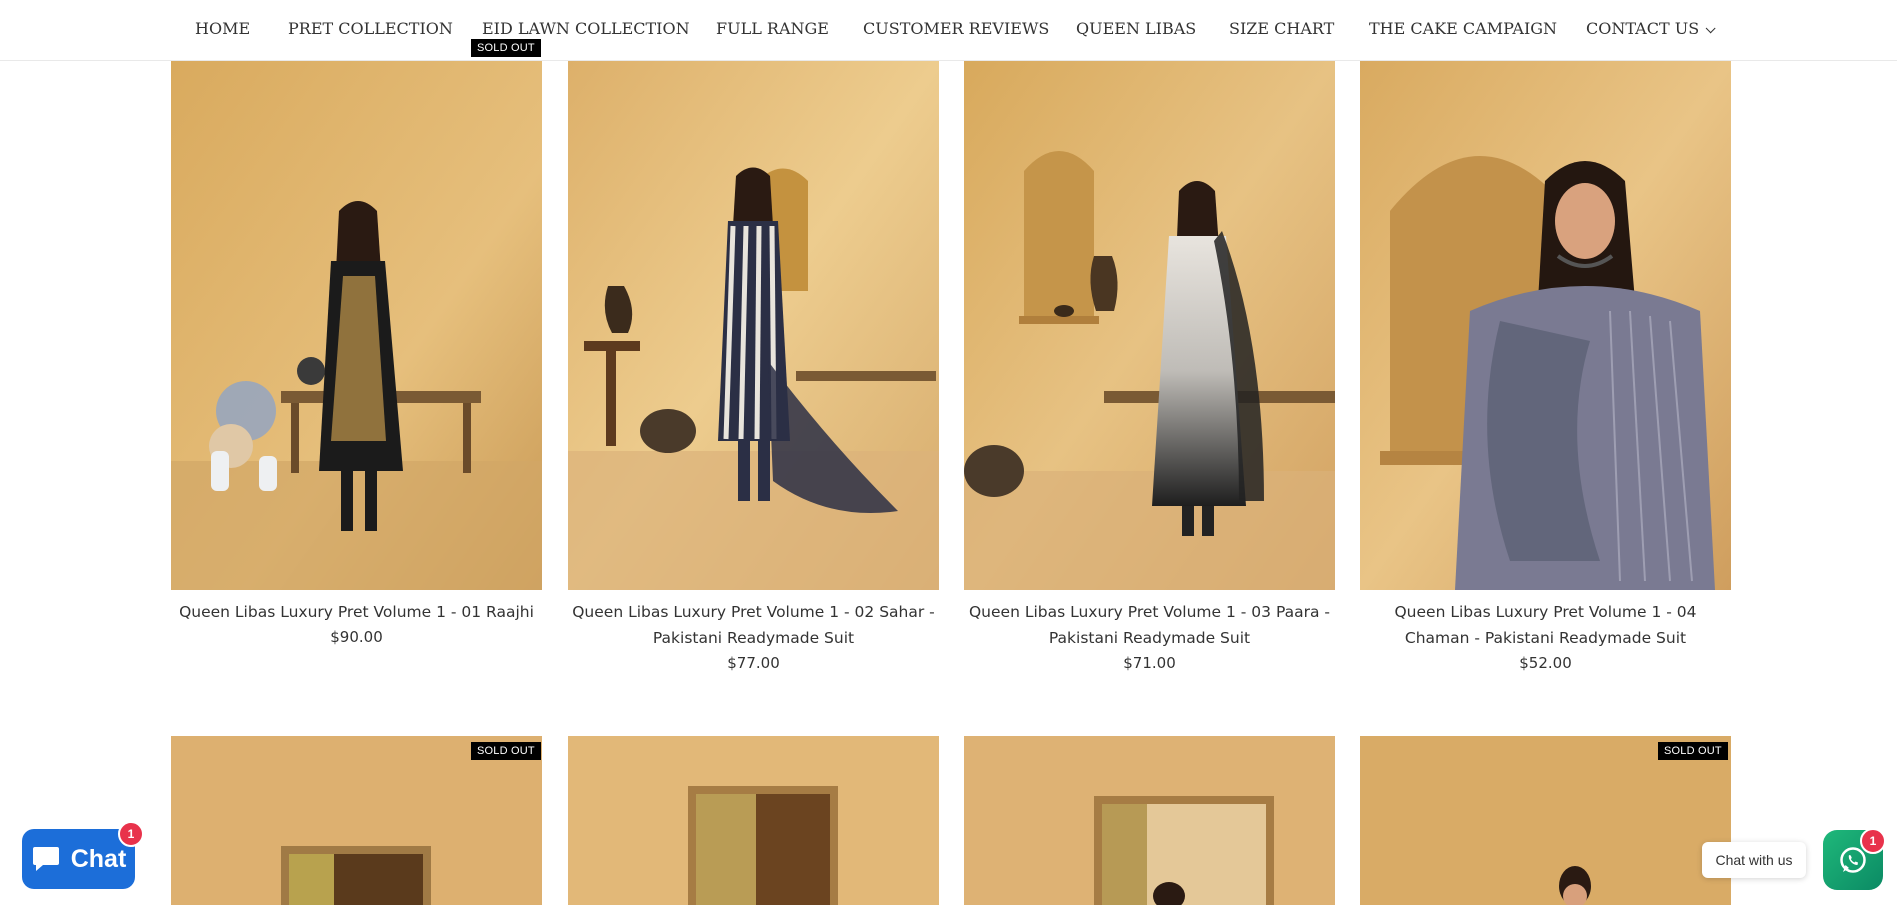  I want to click on whatsapp-notification-badge: 1, so click(1873, 841).